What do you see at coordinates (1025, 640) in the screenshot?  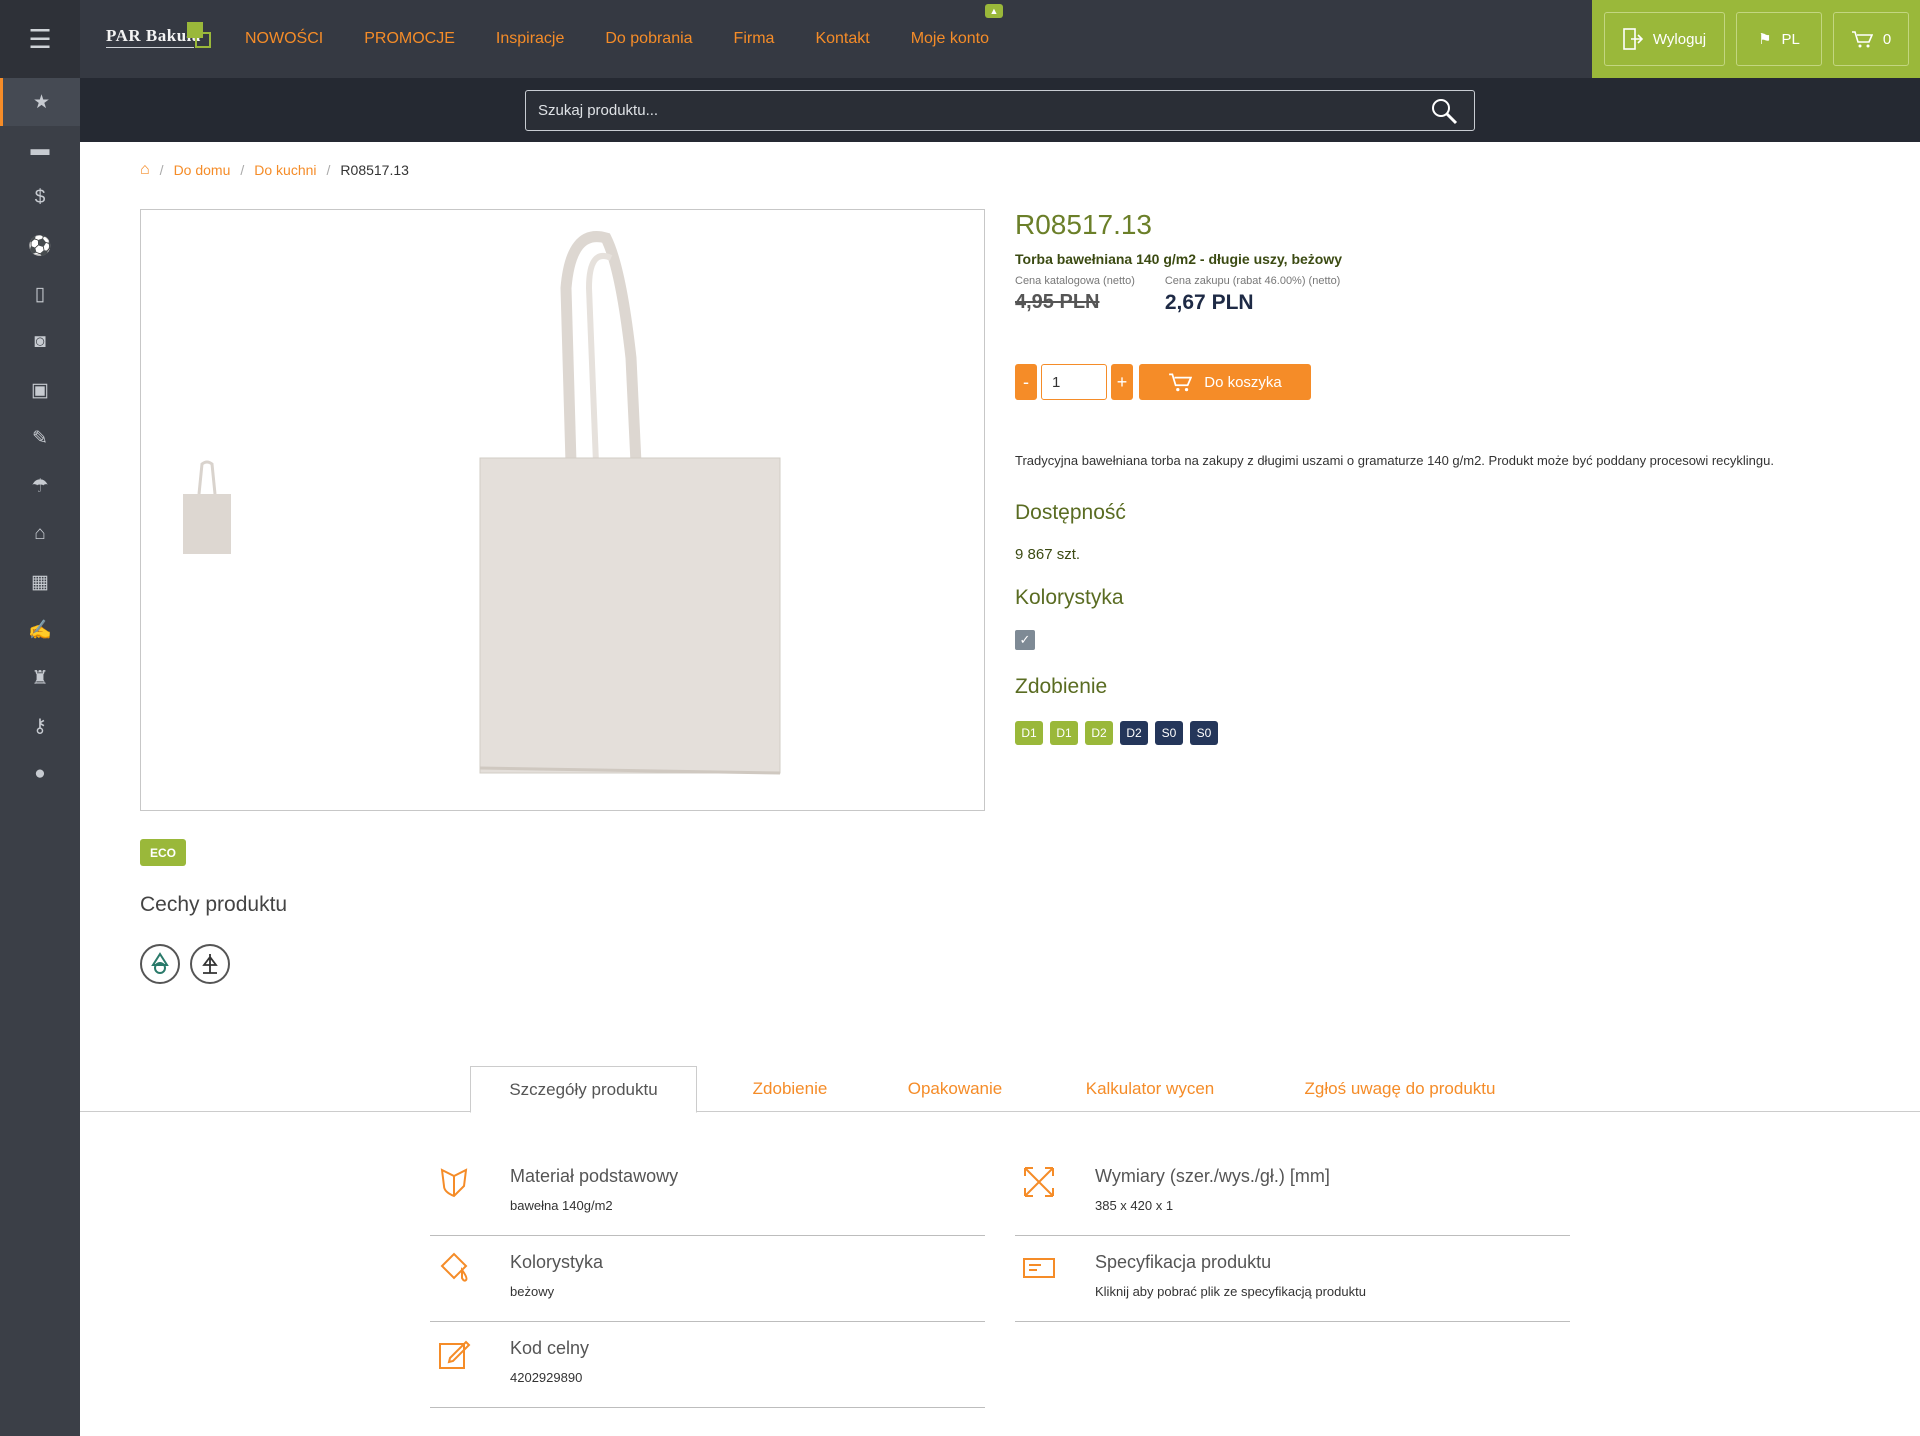 I see `color-swatch-checkbox: ✓` at bounding box center [1025, 640].